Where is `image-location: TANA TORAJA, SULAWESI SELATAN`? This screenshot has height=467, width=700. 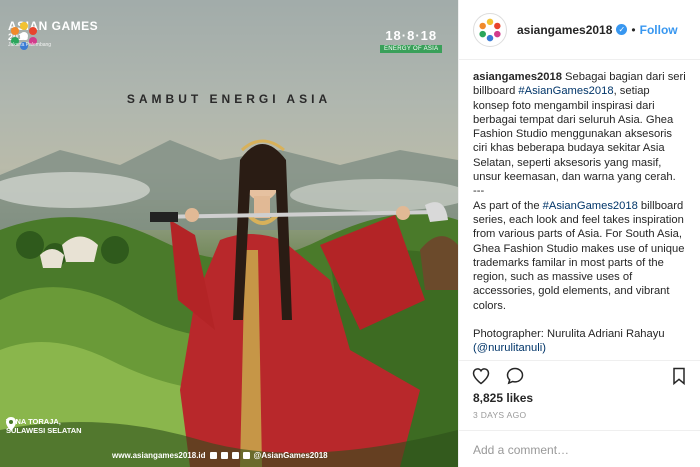
image-location: TANA TORAJA, SULAWESI SELATAN is located at coordinates (44, 426).